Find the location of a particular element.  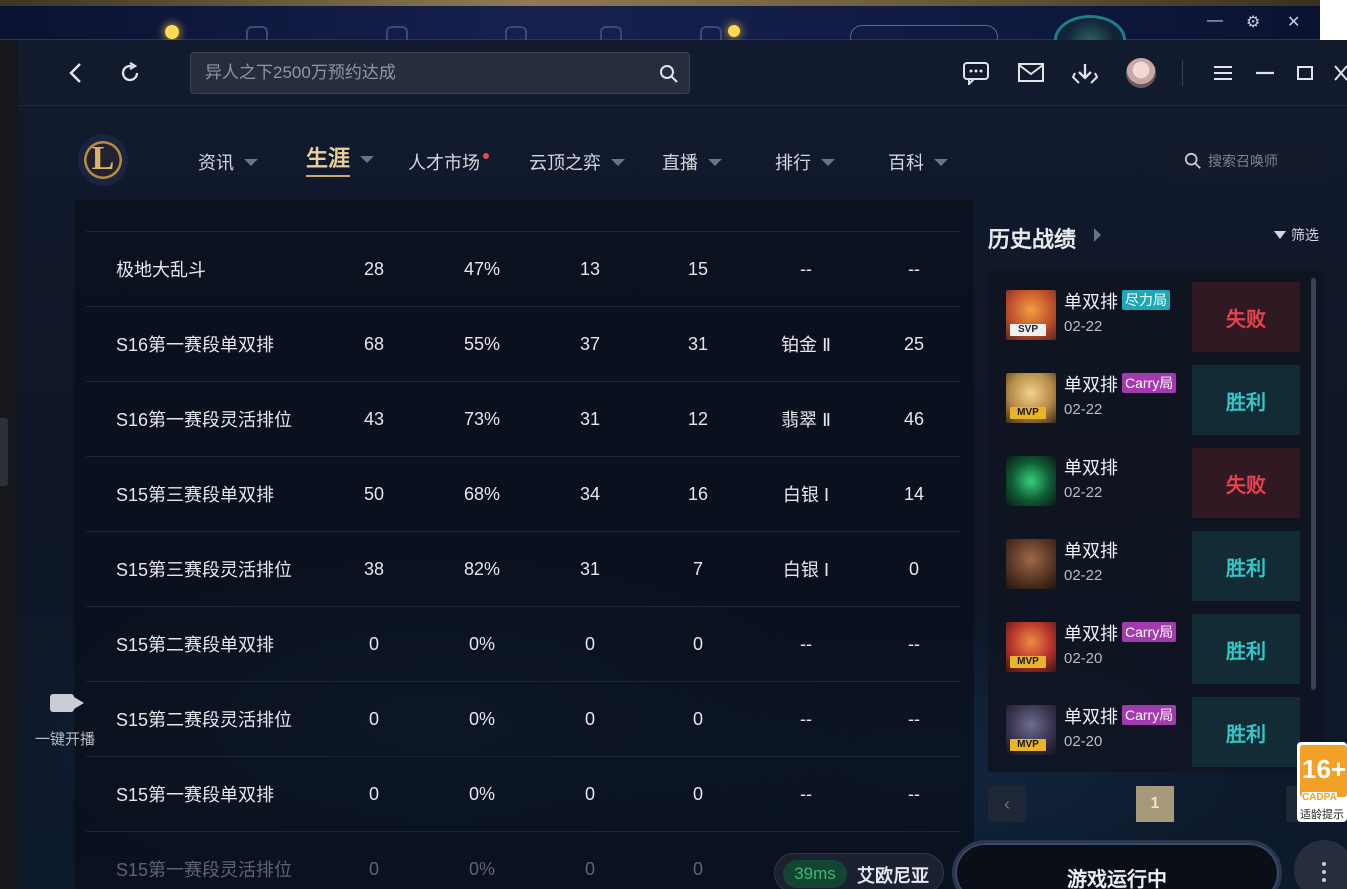

table-row: S15第三赛段灵活排位 38 82% 31 7 白银 Ⅰ 0 is located at coordinates (523, 569).